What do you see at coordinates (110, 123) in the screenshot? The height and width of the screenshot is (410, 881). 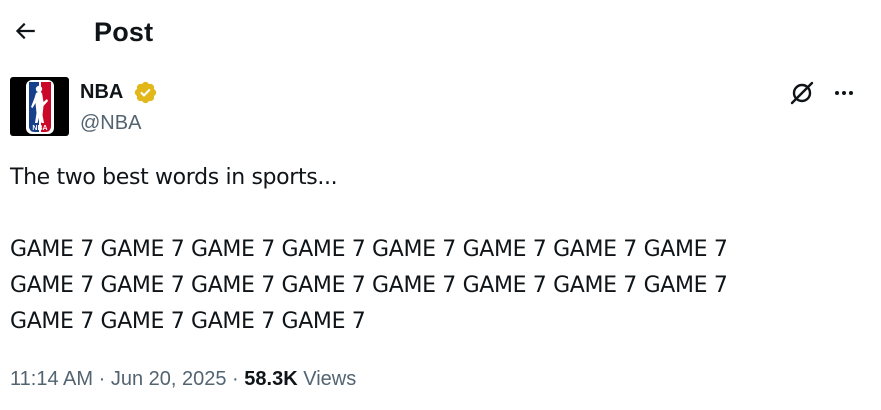 I see `author-handle: @NBA` at bounding box center [110, 123].